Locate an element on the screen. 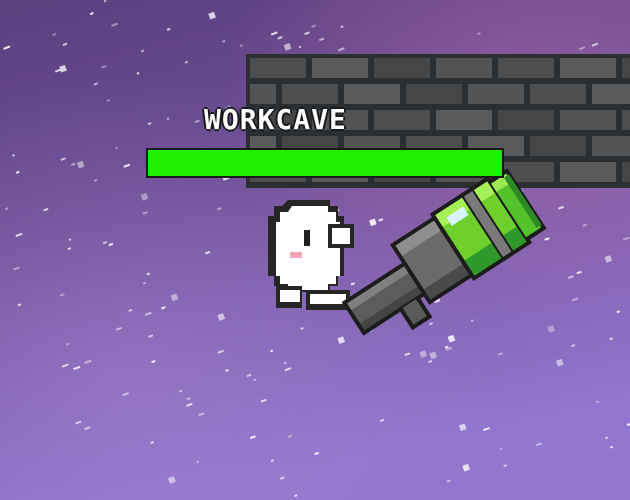  eye is located at coordinates (307, 238).